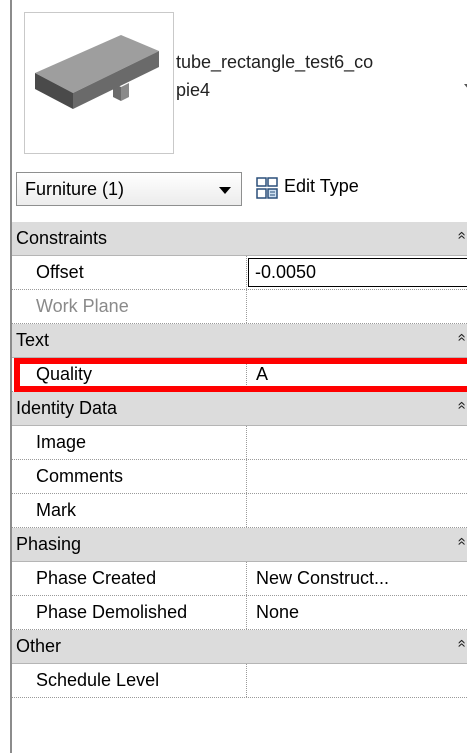  Describe the element at coordinates (239, 545) in the screenshot. I see `group-phasing: Phasing »` at that location.